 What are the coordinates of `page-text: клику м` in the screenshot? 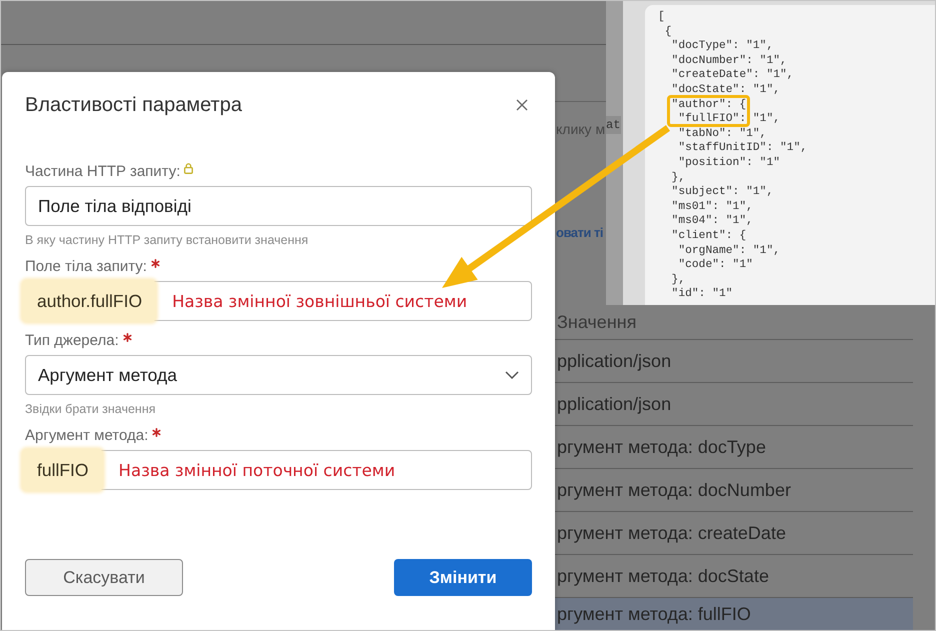 It's located at (581, 129).